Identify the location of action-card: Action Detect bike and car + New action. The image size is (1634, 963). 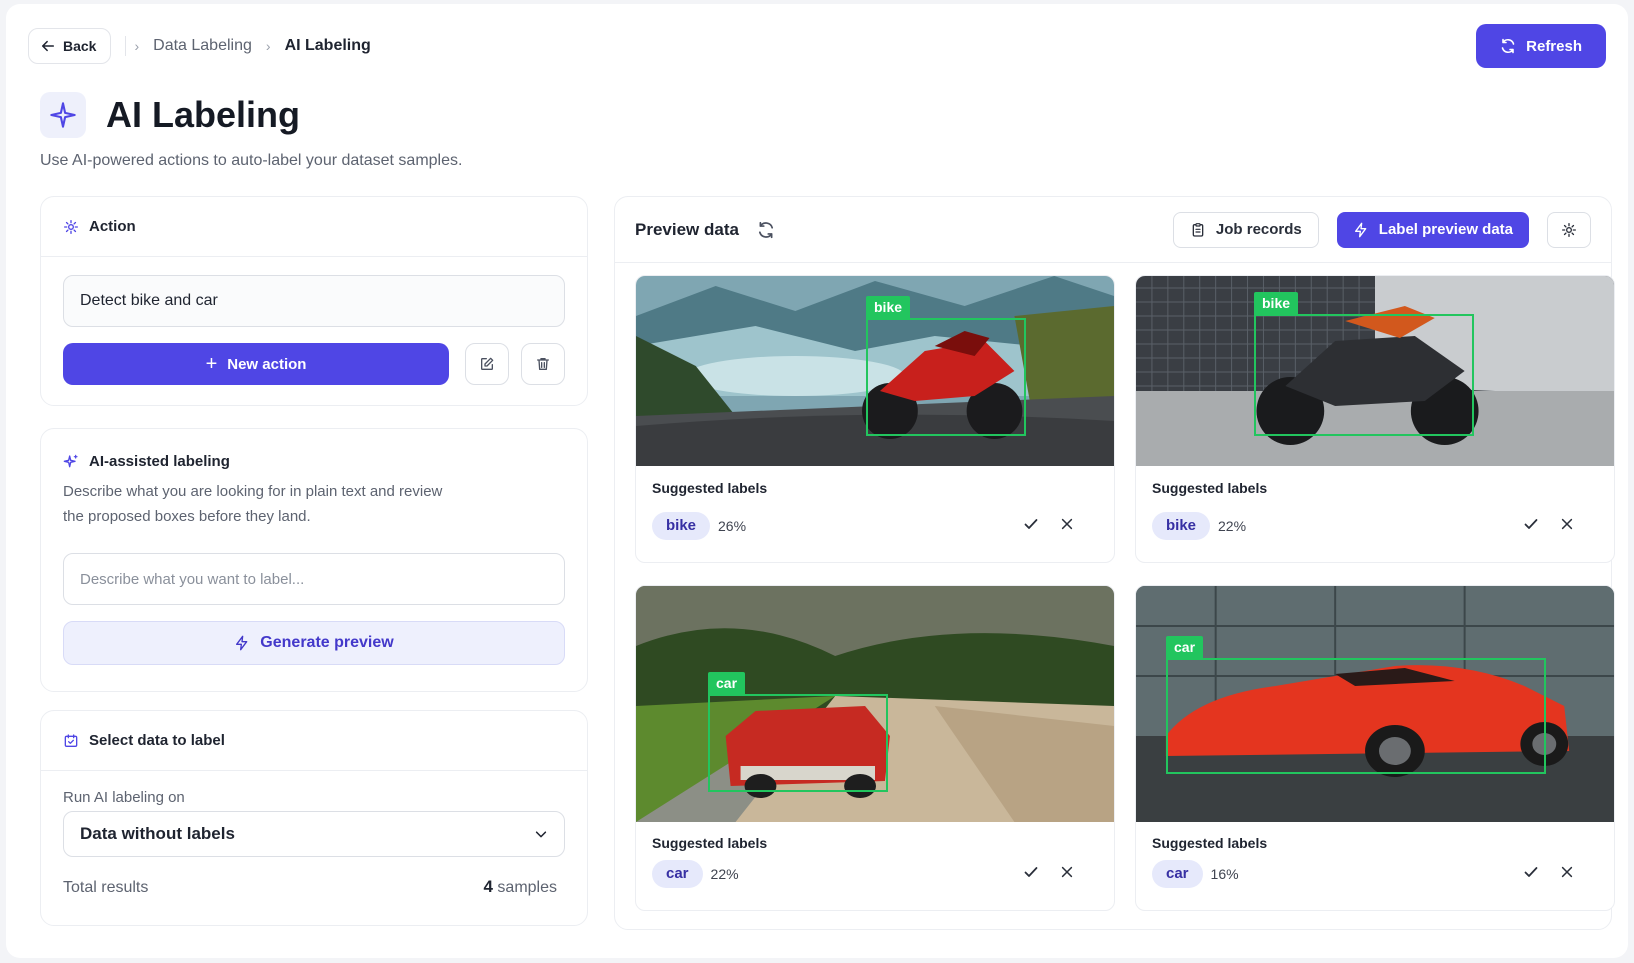
(314, 301).